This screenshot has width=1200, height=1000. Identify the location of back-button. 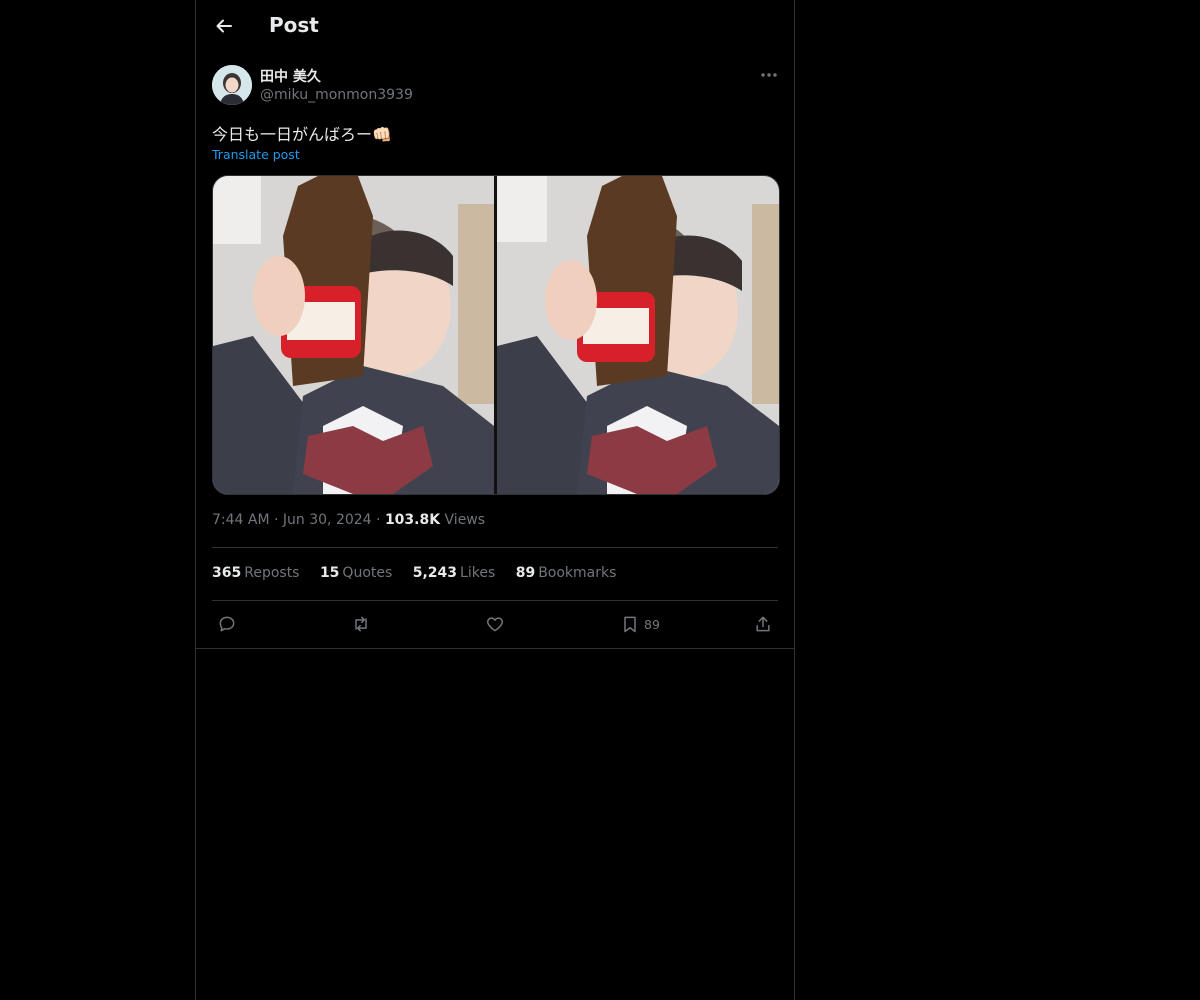
(224, 26).